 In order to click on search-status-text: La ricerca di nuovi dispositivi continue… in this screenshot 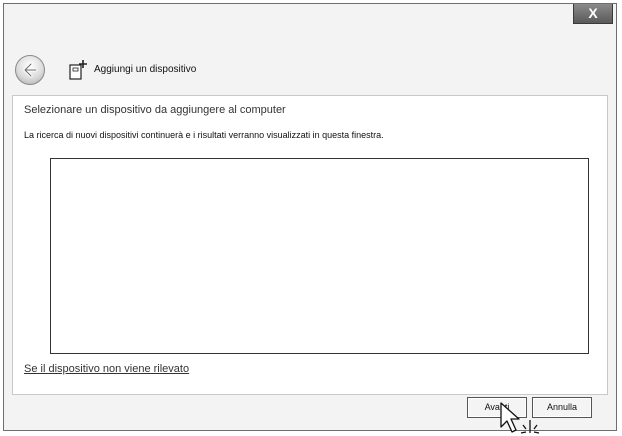, I will do `click(204, 135)`.